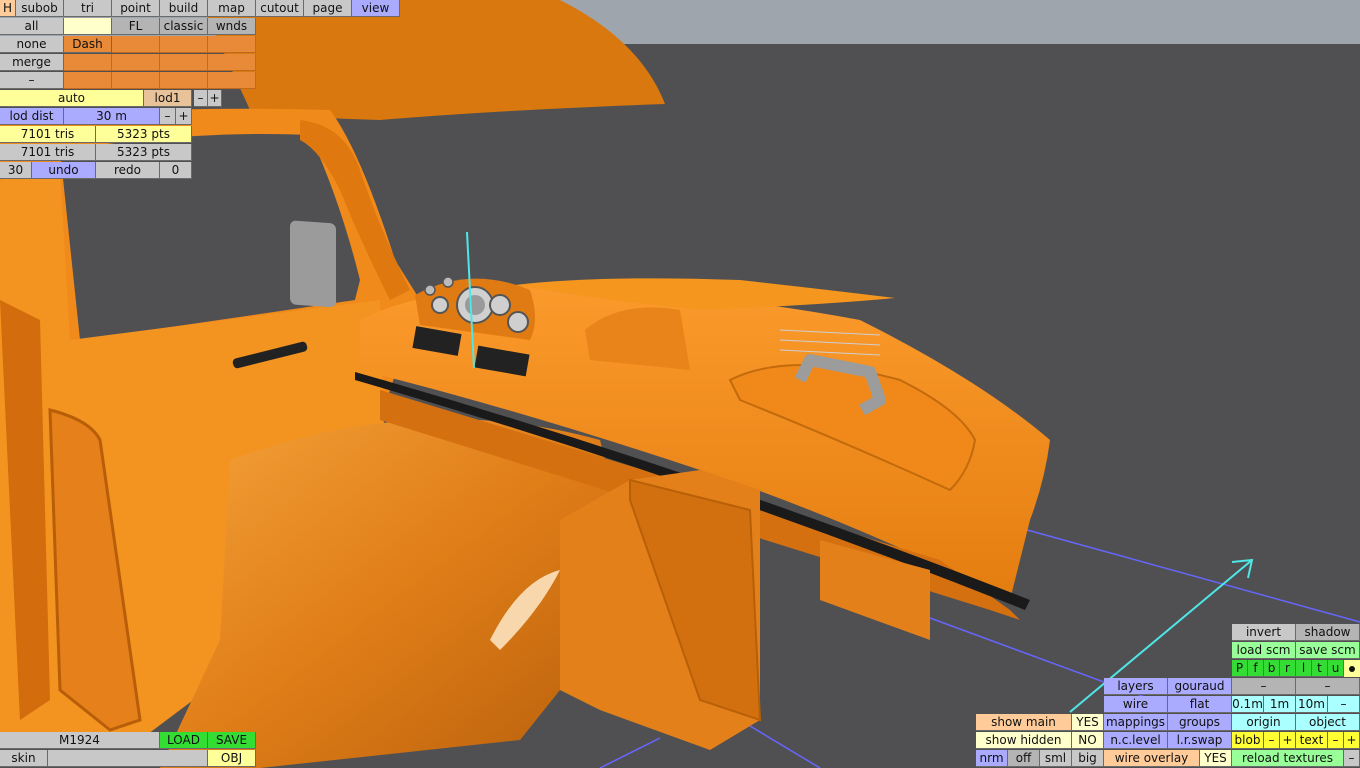 Image resolution: width=1360 pixels, height=768 pixels. Describe the element at coordinates (1336, 668) in the screenshot. I see `axis-u: u` at that location.